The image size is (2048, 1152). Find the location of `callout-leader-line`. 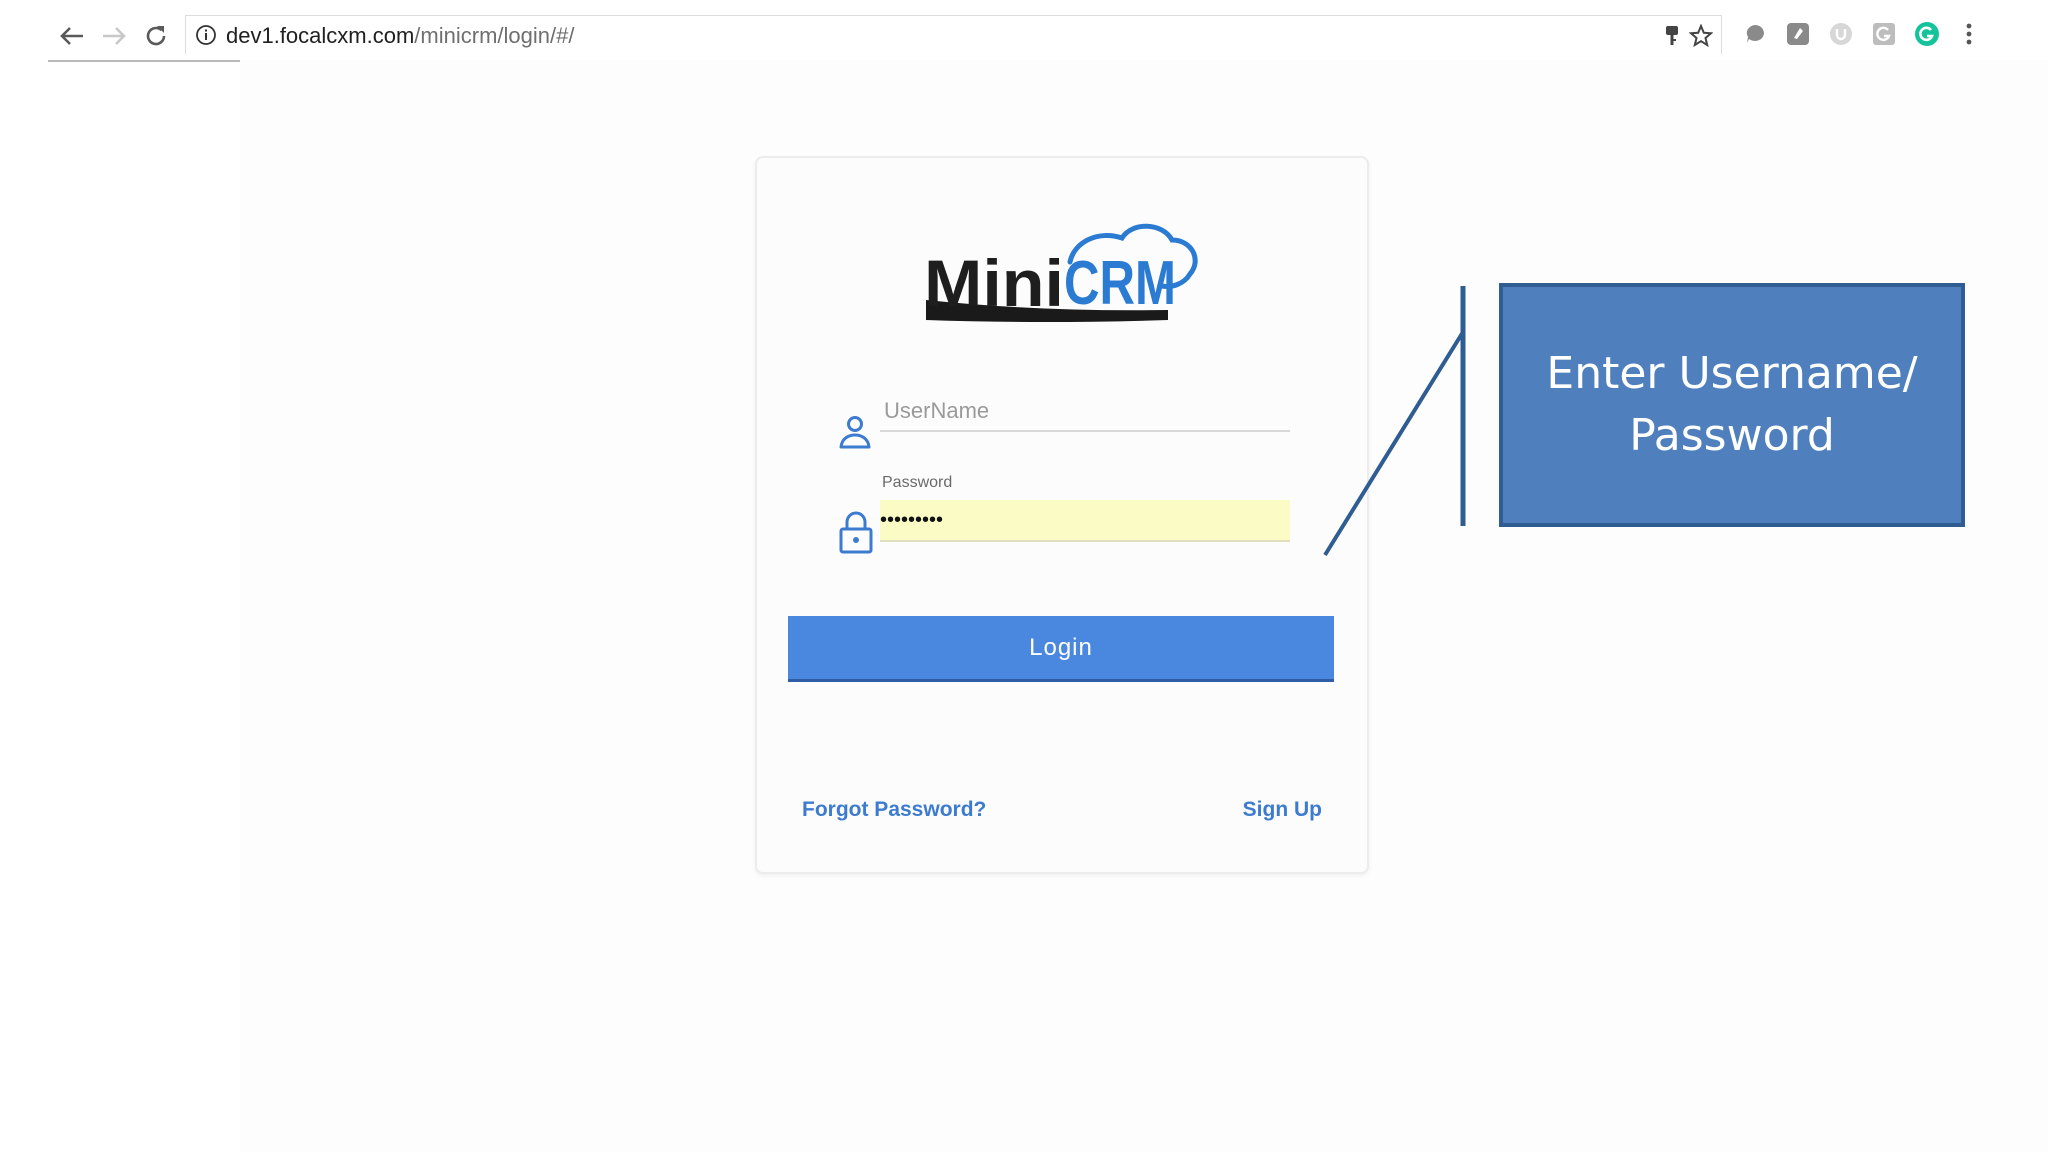

callout-leader-line is located at coordinates (1394, 443).